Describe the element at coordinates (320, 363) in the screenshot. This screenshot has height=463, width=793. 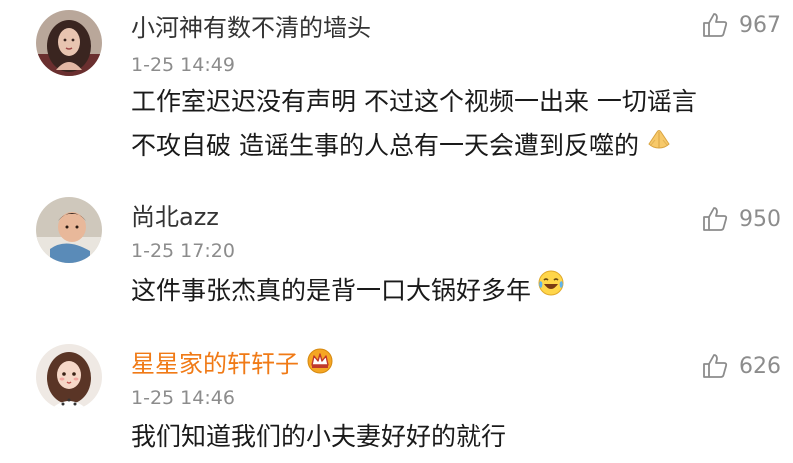
I see `crown-icon` at that location.